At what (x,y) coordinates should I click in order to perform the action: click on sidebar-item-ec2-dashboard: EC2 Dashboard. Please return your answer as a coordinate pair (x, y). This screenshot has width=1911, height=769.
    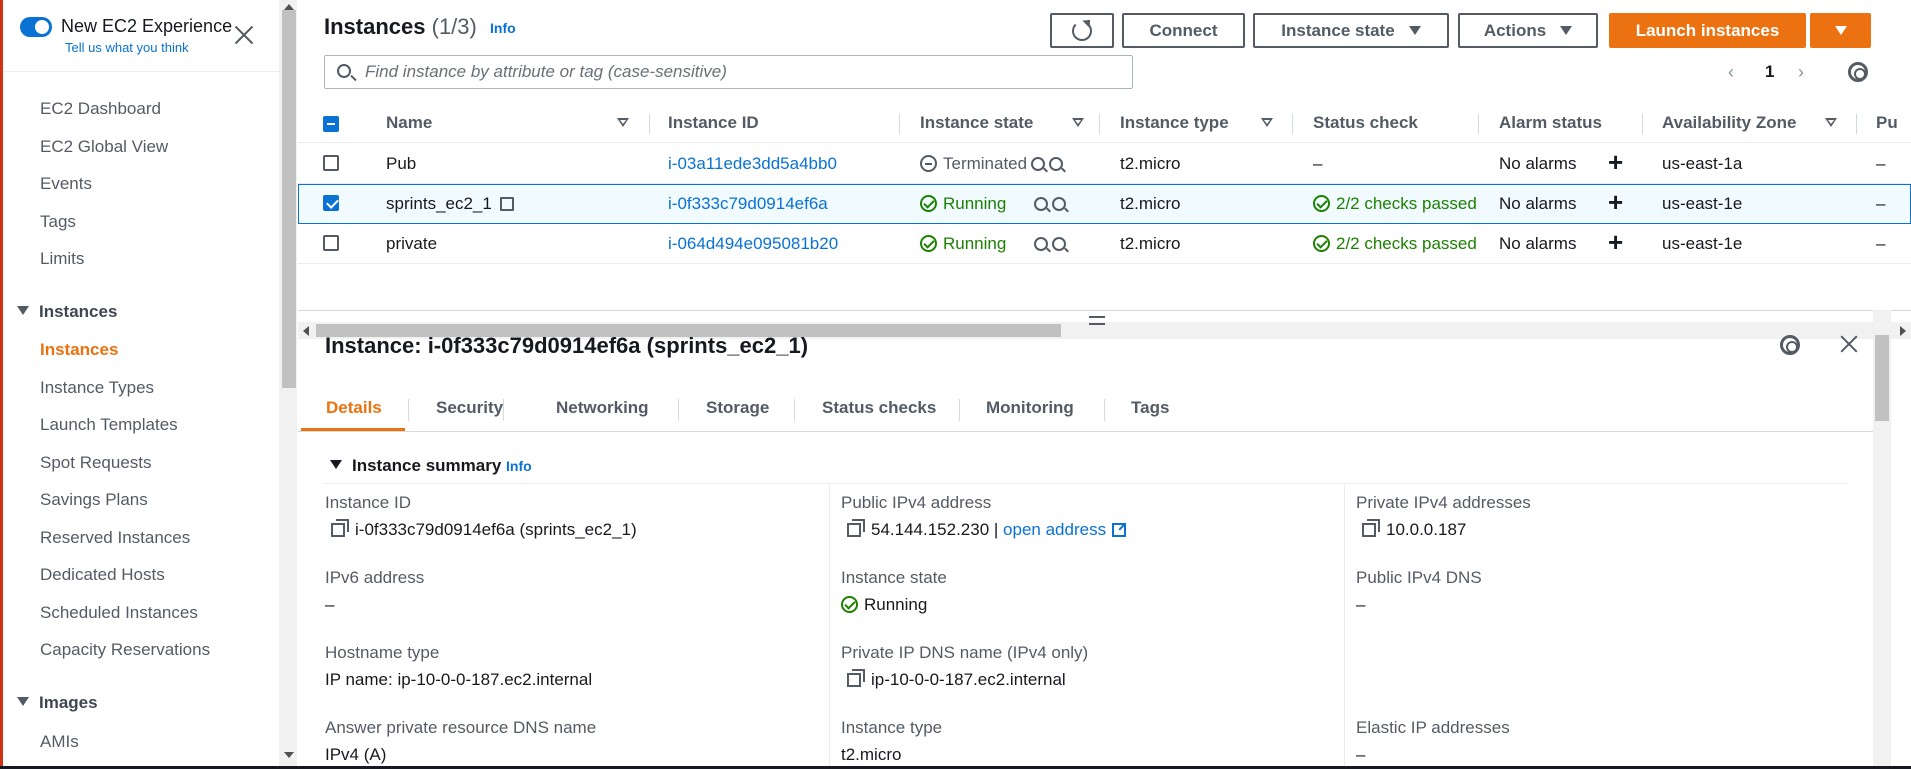
    Looking at the image, I should click on (100, 109).